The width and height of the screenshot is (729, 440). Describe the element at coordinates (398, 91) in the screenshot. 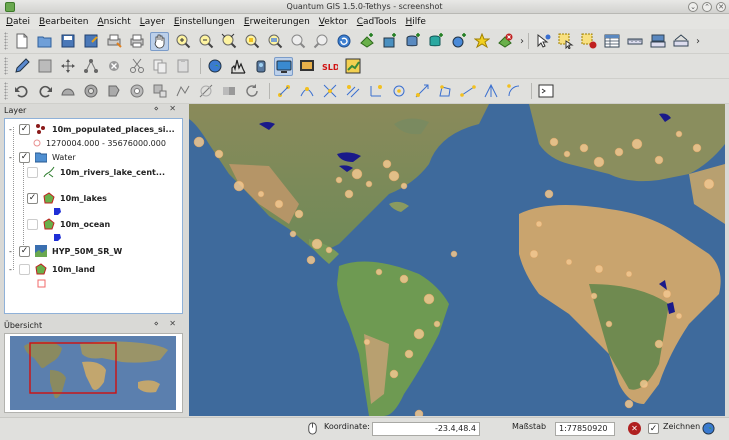

I see `cad-tool-6-button` at that location.